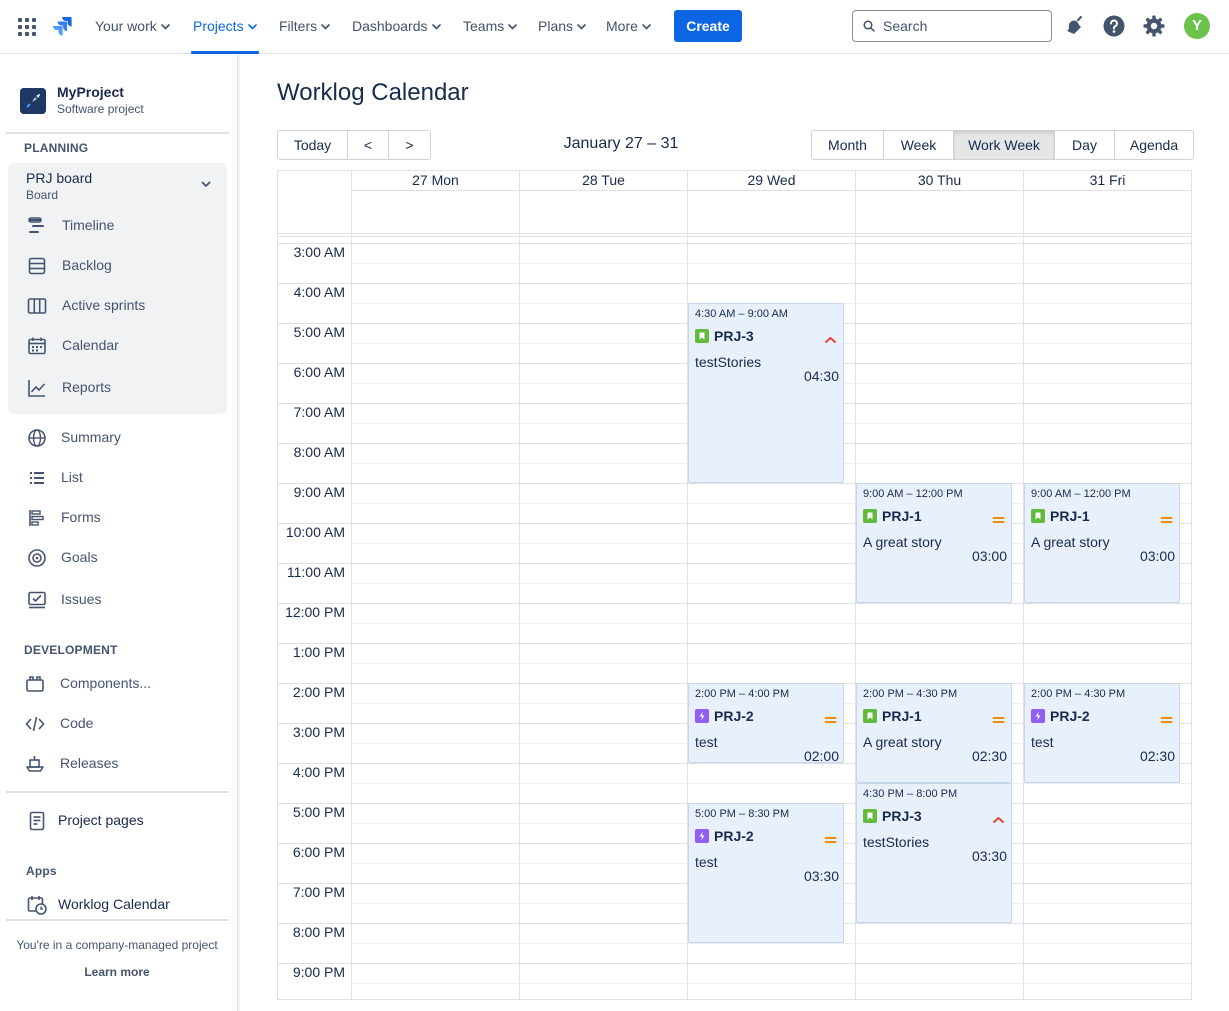  Describe the element at coordinates (319, 412) in the screenshot. I see `time-label: 7:00 AM` at that location.